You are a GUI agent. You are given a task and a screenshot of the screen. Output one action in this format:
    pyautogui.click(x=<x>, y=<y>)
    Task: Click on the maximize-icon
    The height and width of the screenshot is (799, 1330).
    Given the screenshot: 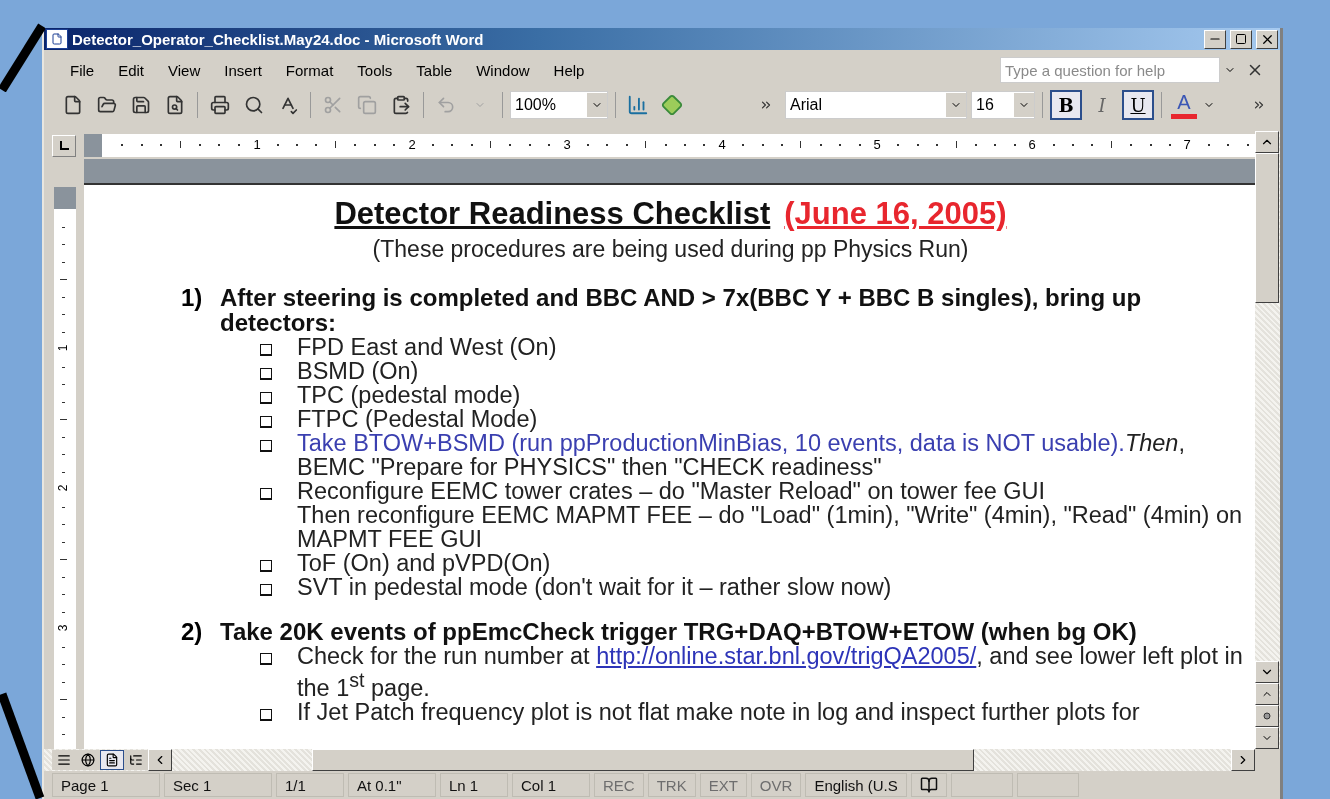 What is the action you would take?
    pyautogui.click(x=1241, y=39)
    